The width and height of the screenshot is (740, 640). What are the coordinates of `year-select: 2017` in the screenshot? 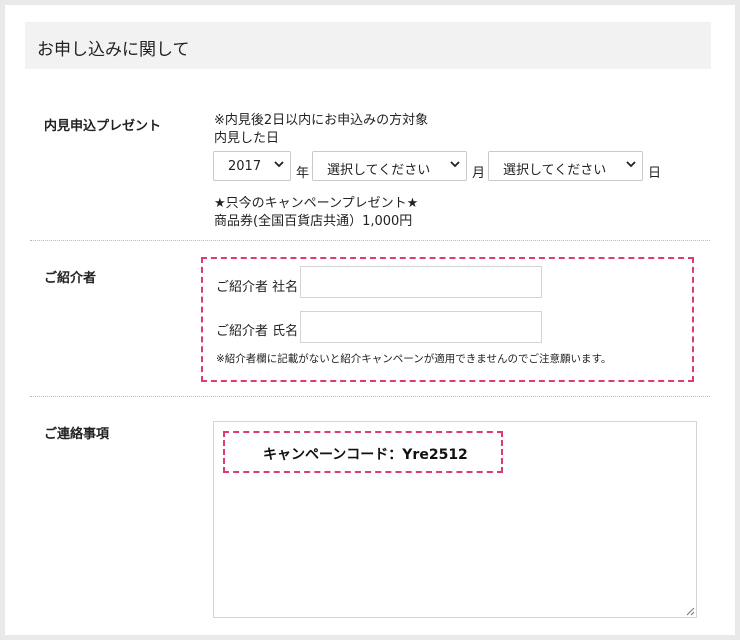 It's located at (252, 166).